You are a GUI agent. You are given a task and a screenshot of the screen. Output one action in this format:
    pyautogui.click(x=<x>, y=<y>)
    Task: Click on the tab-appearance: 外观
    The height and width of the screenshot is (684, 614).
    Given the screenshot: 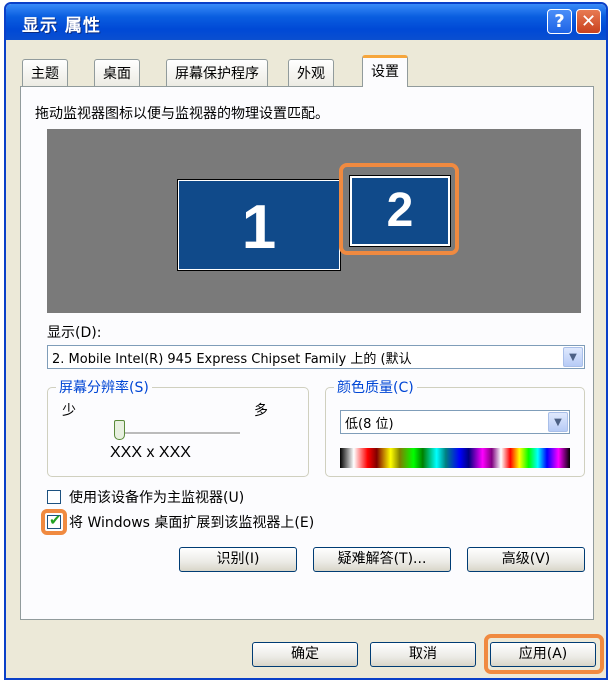 What is the action you would take?
    pyautogui.click(x=311, y=72)
    